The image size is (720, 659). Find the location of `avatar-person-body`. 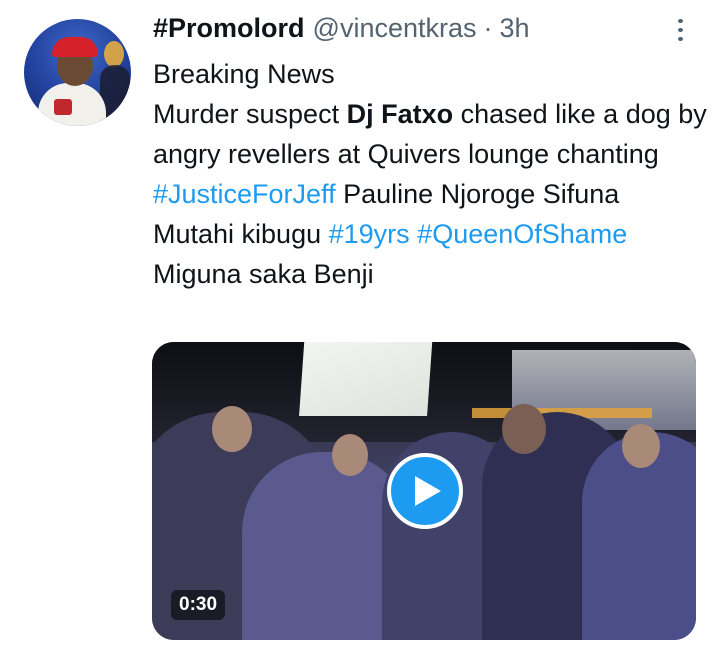

avatar-person-body is located at coordinates (72, 104).